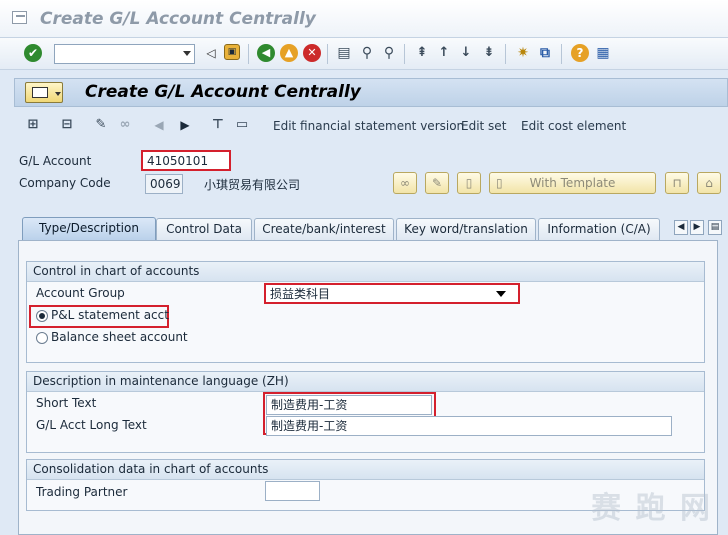  Describe the element at coordinates (289, 53) in the screenshot. I see `exit-icon: ▲` at that location.